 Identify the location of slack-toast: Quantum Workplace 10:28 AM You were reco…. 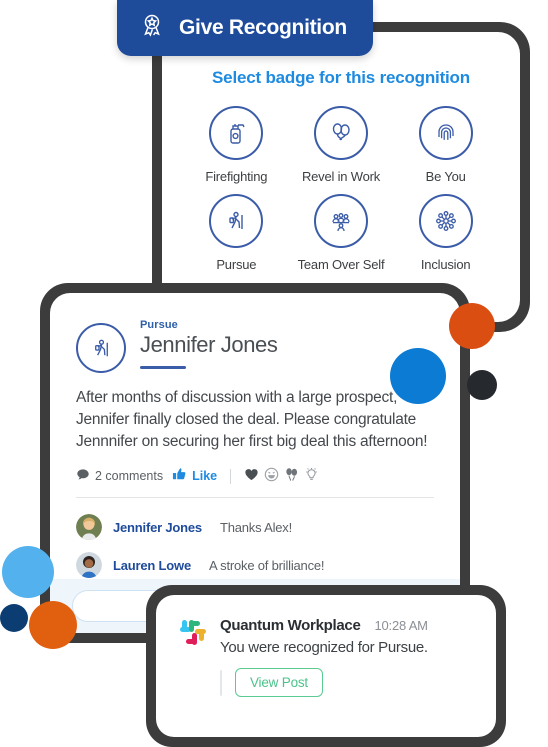
(326, 646).